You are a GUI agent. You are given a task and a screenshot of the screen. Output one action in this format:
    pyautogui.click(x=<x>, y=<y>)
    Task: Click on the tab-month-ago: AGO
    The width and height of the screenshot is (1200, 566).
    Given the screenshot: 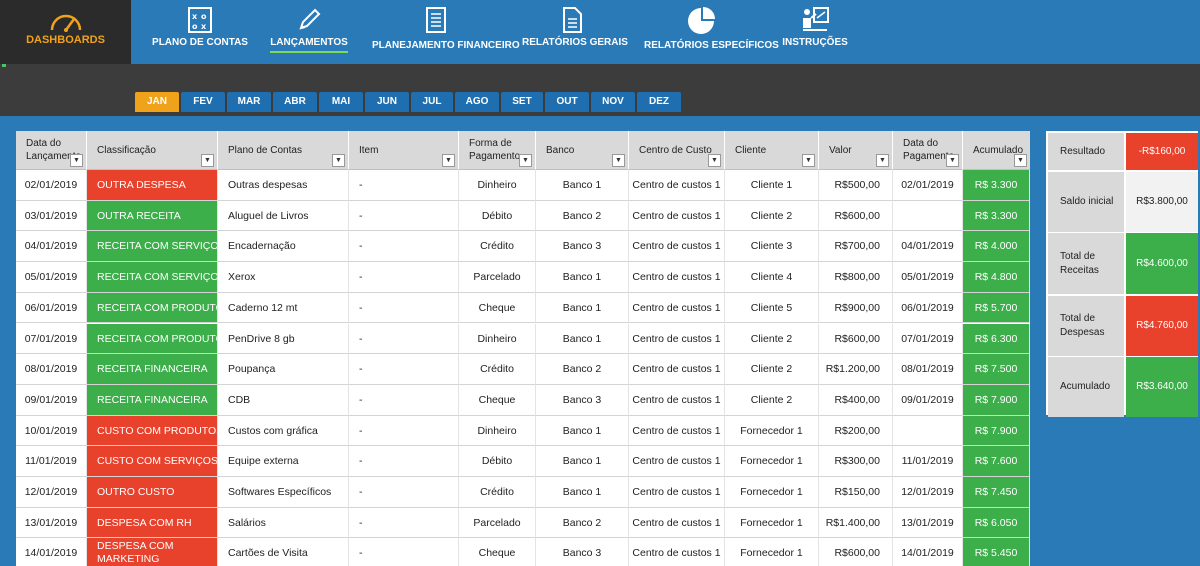 What is the action you would take?
    pyautogui.click(x=477, y=102)
    